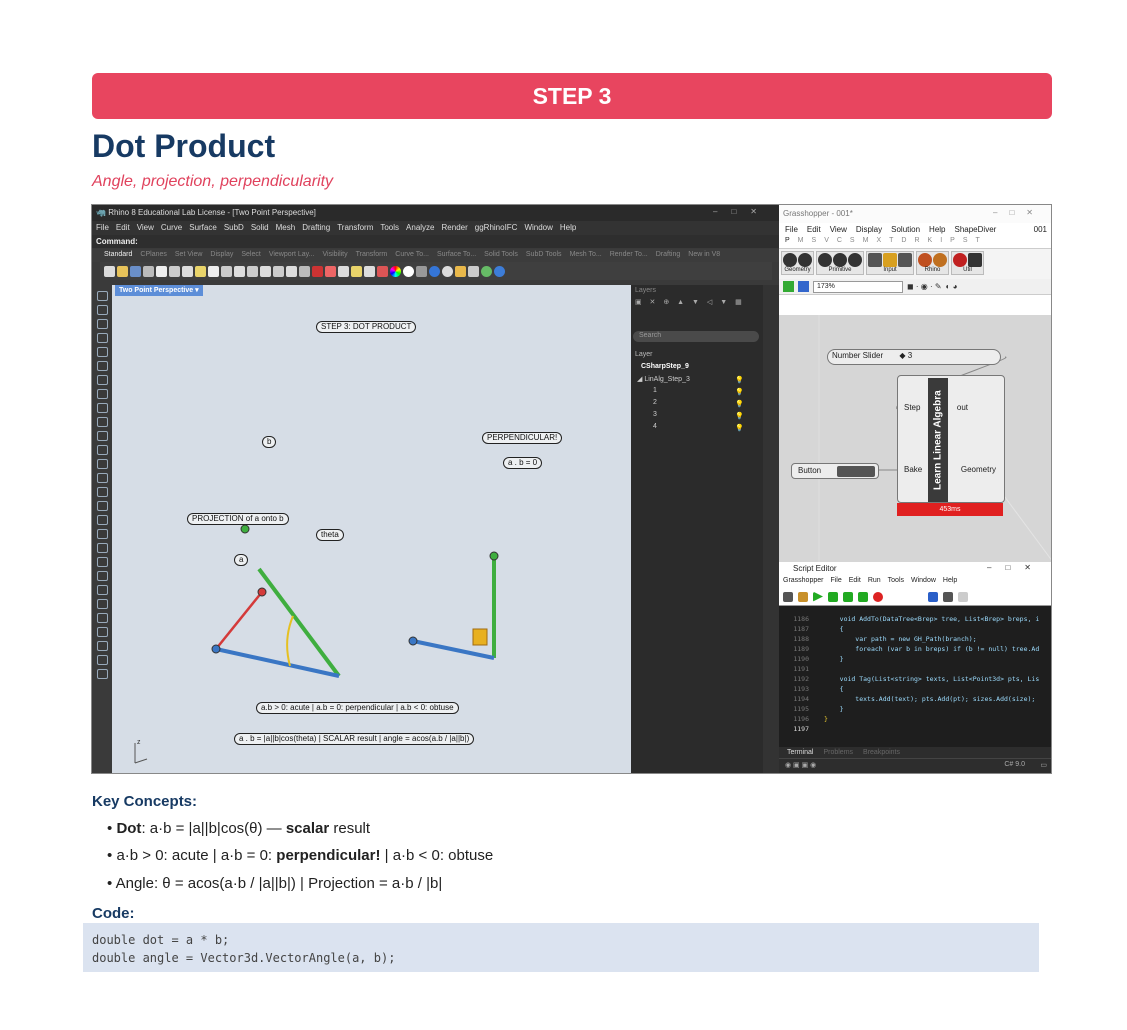  What do you see at coordinates (408, 271) in the screenshot?
I see `render-icon` at bounding box center [408, 271].